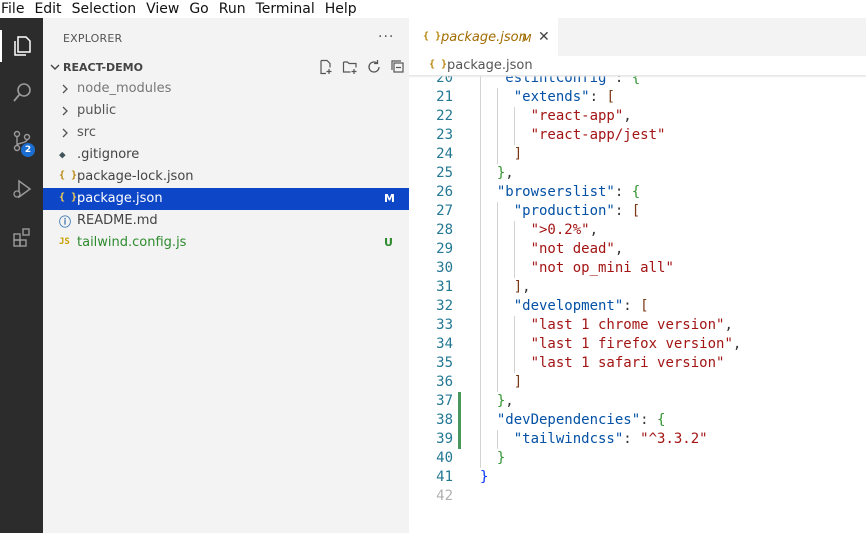  What do you see at coordinates (490, 65) in the screenshot?
I see `breadcrumb-item-package-json: package.json` at bounding box center [490, 65].